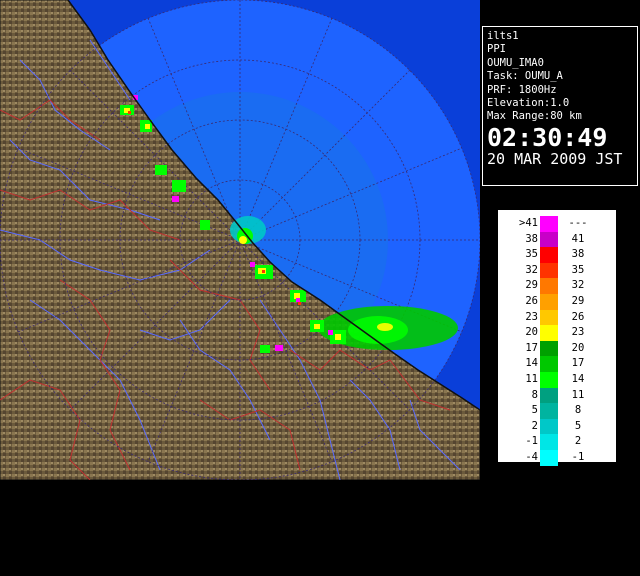 This screenshot has width=640, height=576. I want to click on legend-low-value: 26, so click(531, 301).